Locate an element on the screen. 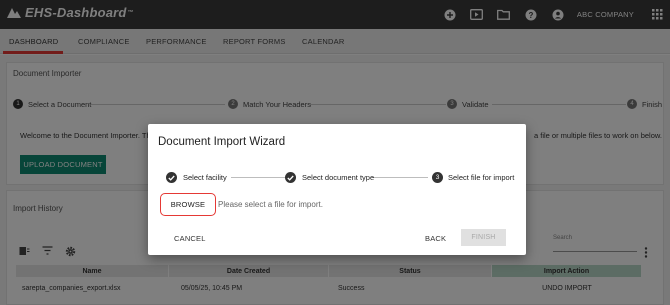 The image size is (670, 305). wizard-step-select-file: 3 Select file for import is located at coordinates (473, 177).